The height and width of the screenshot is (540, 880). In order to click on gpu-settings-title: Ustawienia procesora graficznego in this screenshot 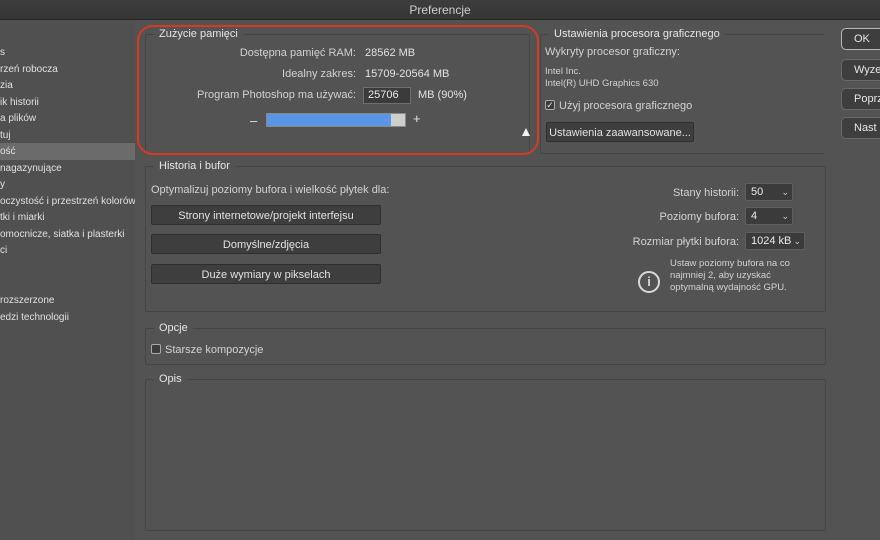, I will do `click(637, 34)`.